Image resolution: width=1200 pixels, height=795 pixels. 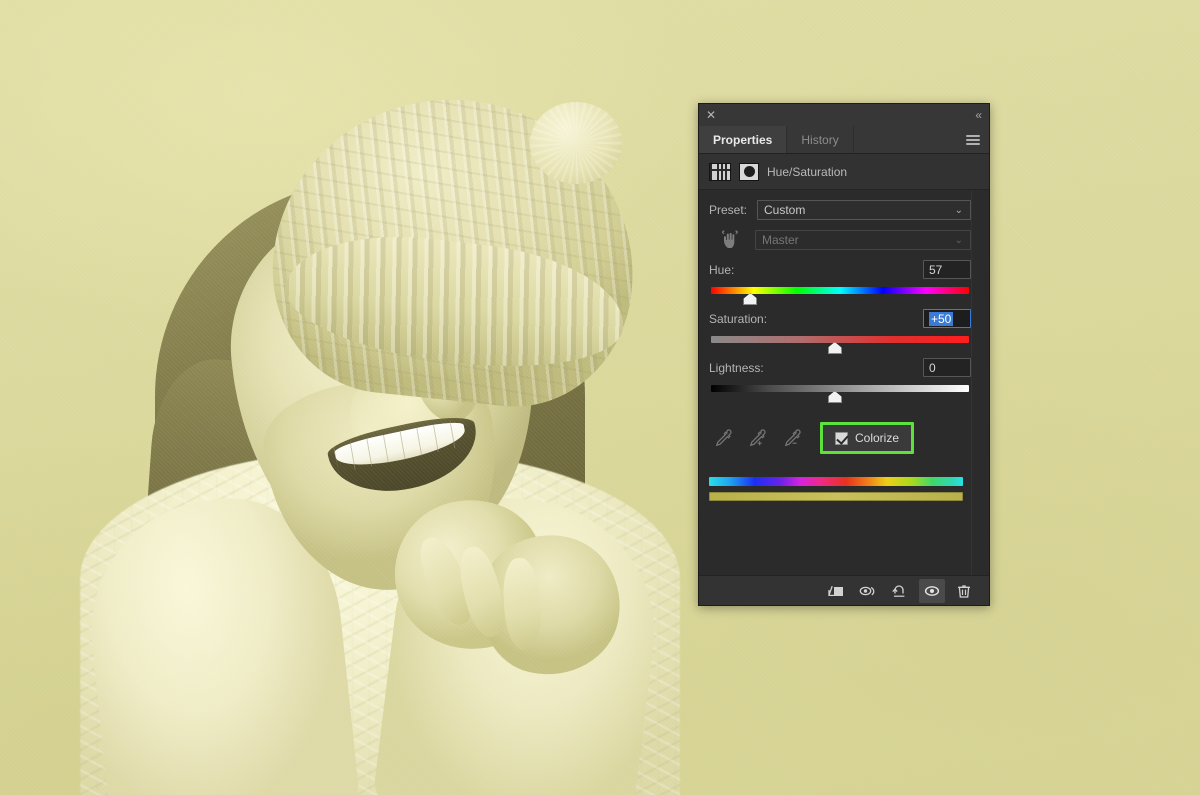 I want to click on layer-mask-thumbnail, so click(x=749, y=171).